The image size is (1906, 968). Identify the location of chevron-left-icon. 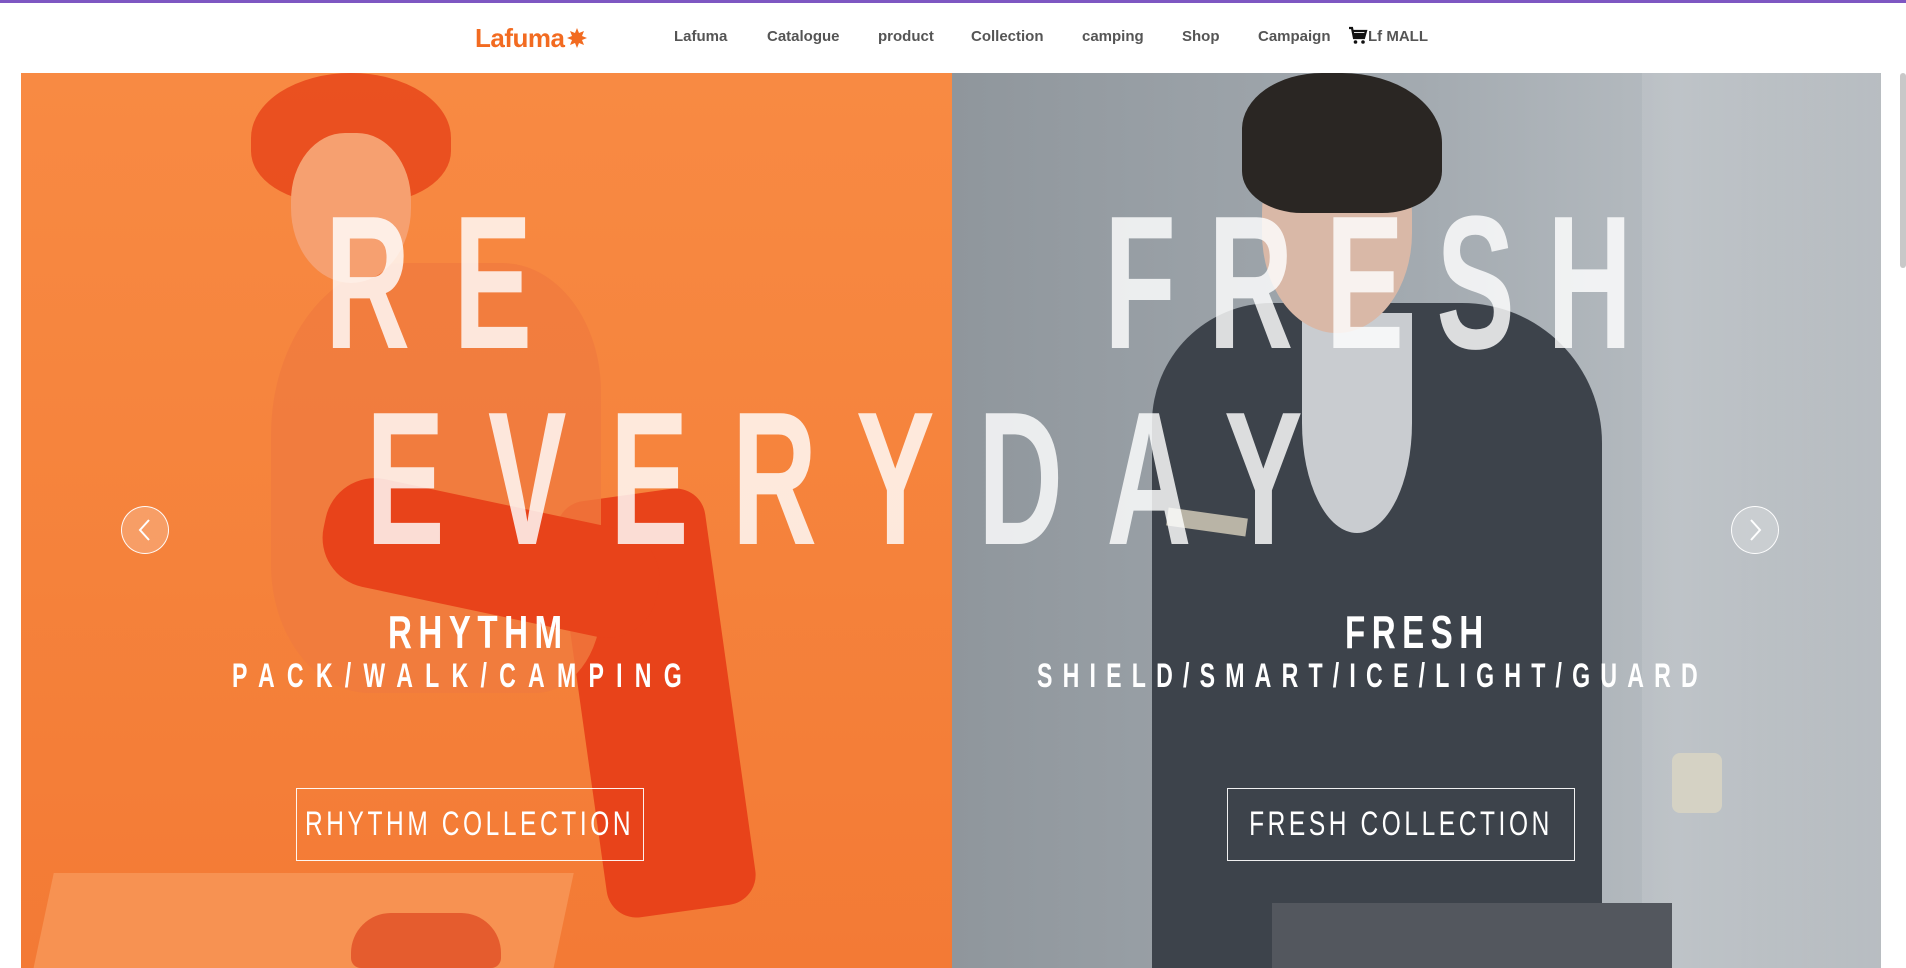
(144, 530).